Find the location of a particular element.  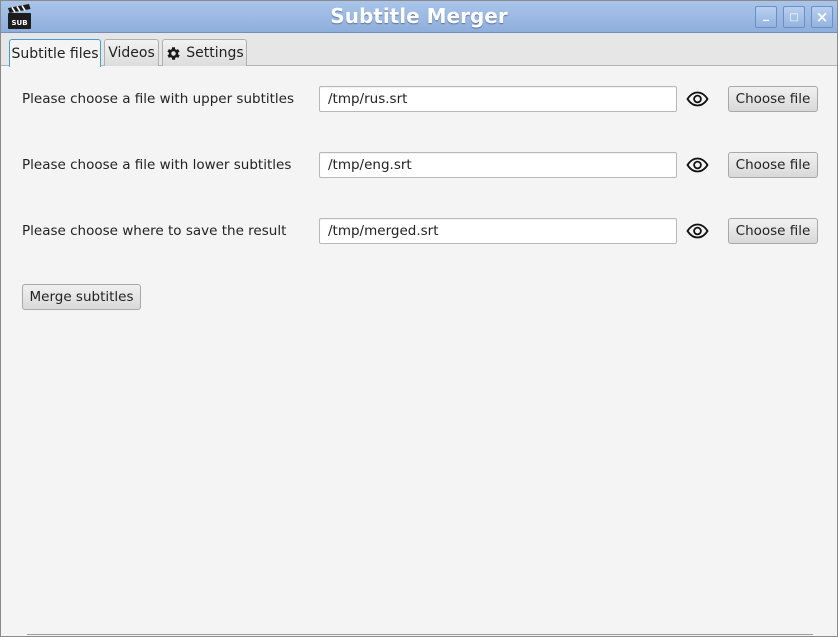

tab-label: Subtitle files is located at coordinates (55, 53).